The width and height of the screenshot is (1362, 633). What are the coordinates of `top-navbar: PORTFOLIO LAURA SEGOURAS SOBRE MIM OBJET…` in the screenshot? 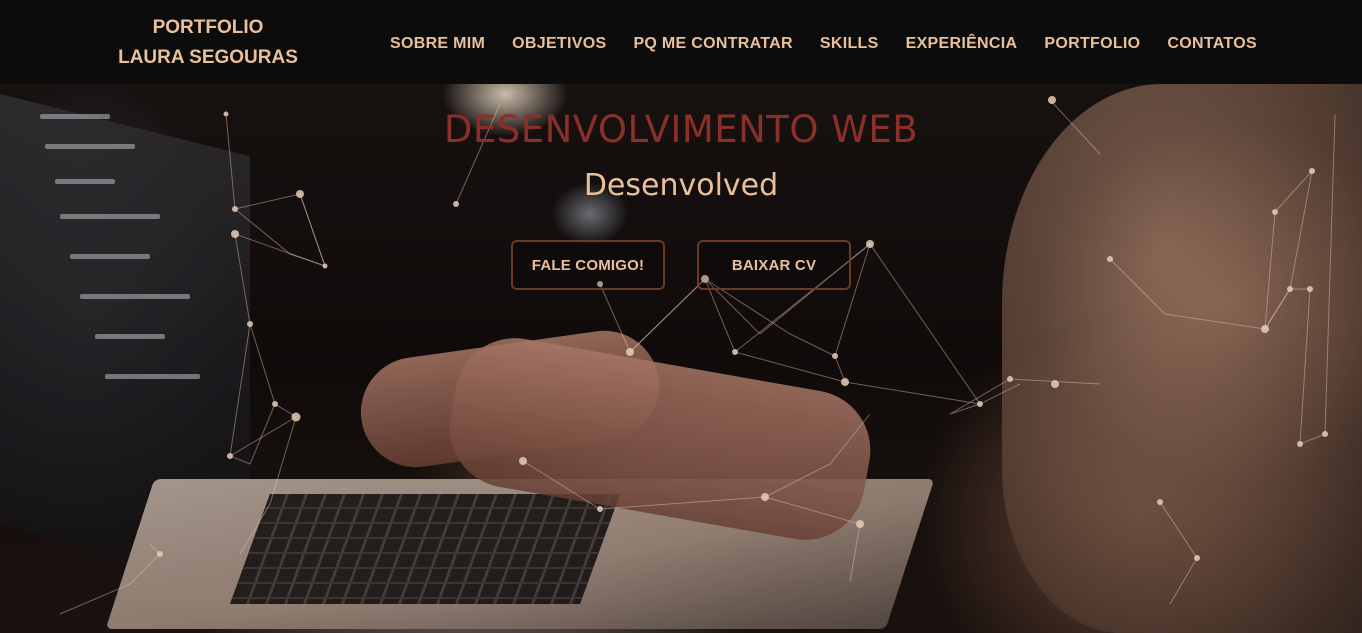 It's located at (681, 42).